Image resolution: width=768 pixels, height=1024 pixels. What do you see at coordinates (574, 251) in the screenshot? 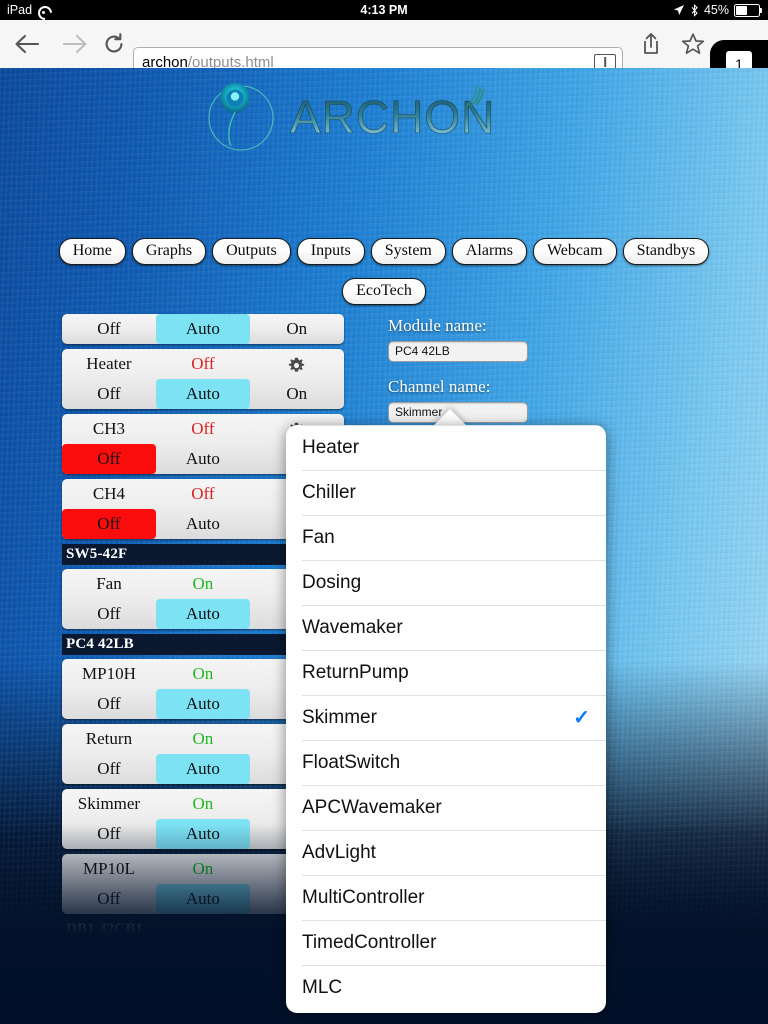
I see `nav-item-webcam: Webcam` at bounding box center [574, 251].